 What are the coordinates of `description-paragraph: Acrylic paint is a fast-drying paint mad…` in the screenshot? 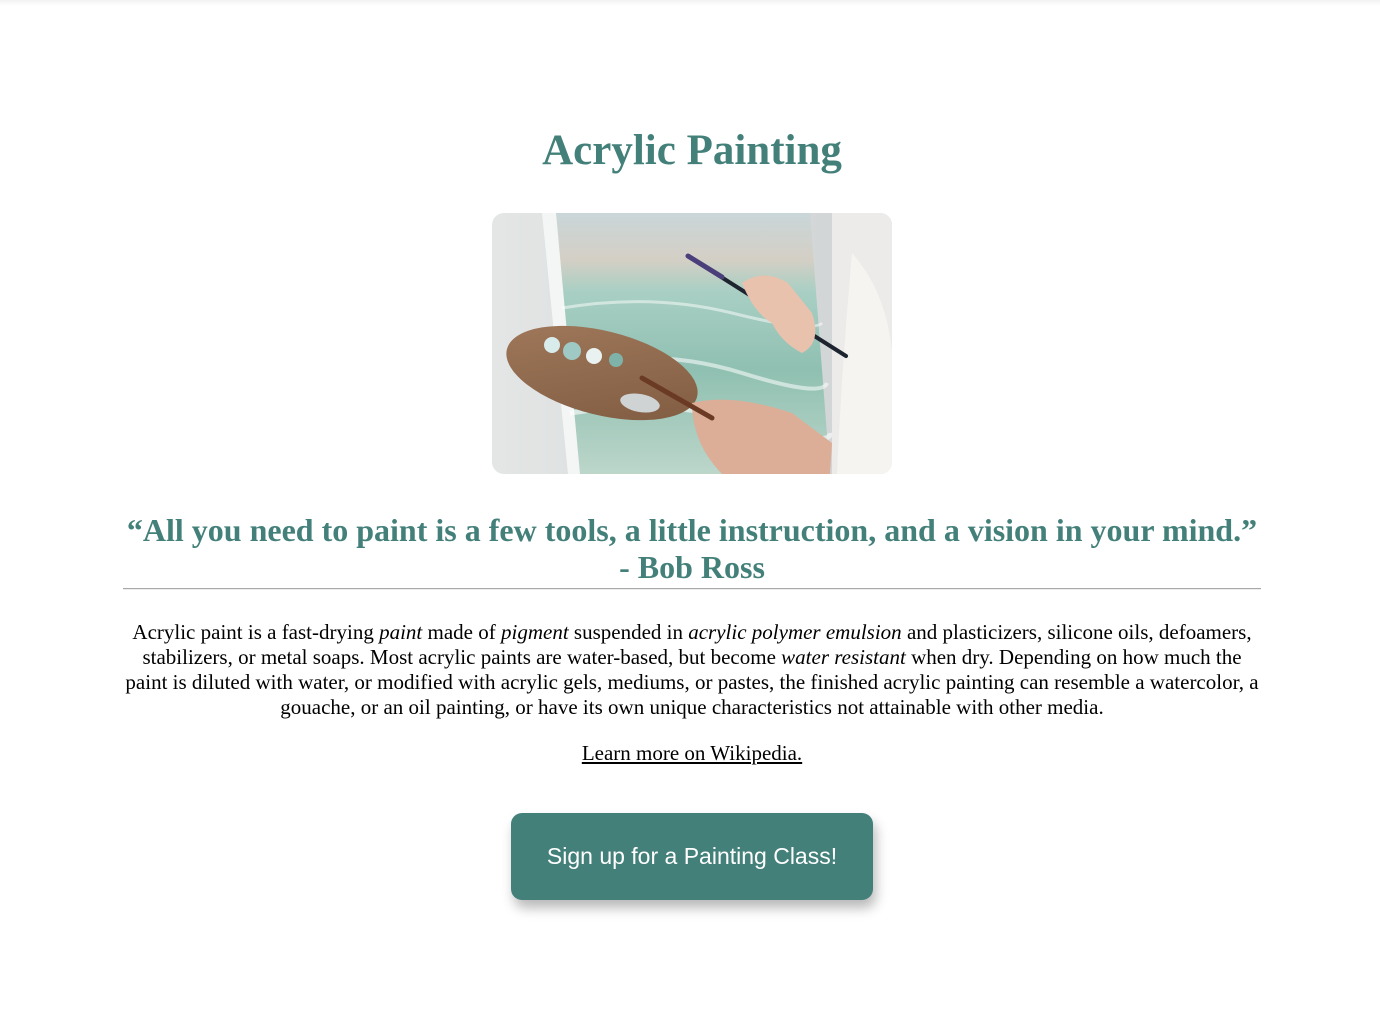 It's located at (692, 670).